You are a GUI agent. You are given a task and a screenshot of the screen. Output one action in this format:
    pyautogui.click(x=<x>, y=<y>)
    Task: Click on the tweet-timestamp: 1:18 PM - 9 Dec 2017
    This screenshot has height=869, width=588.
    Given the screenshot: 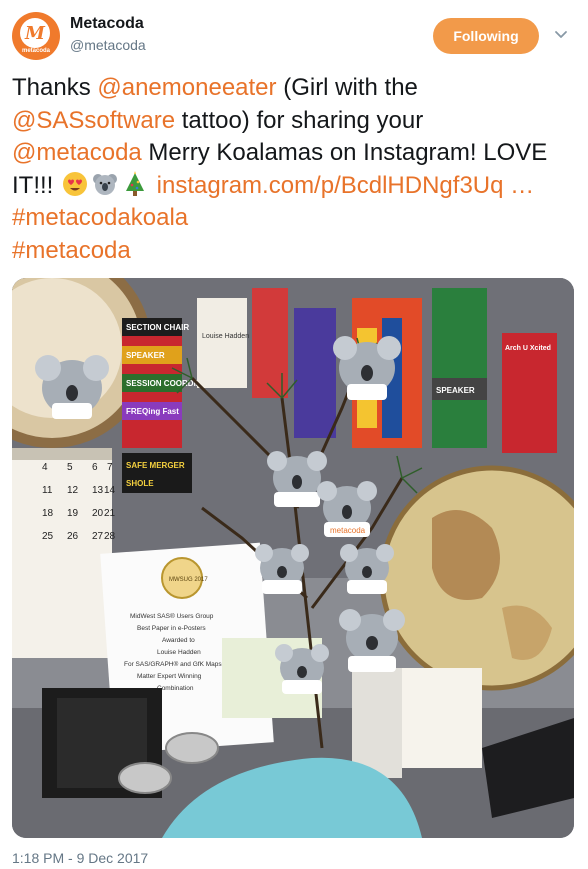 What is the action you would take?
    pyautogui.click(x=80, y=858)
    